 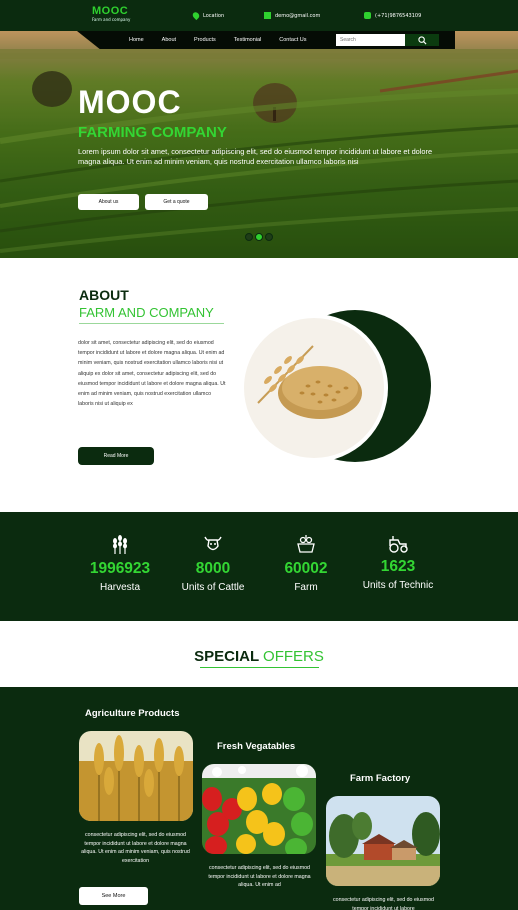 What do you see at coordinates (267, 15) in the screenshot?
I see `mail-icon` at bounding box center [267, 15].